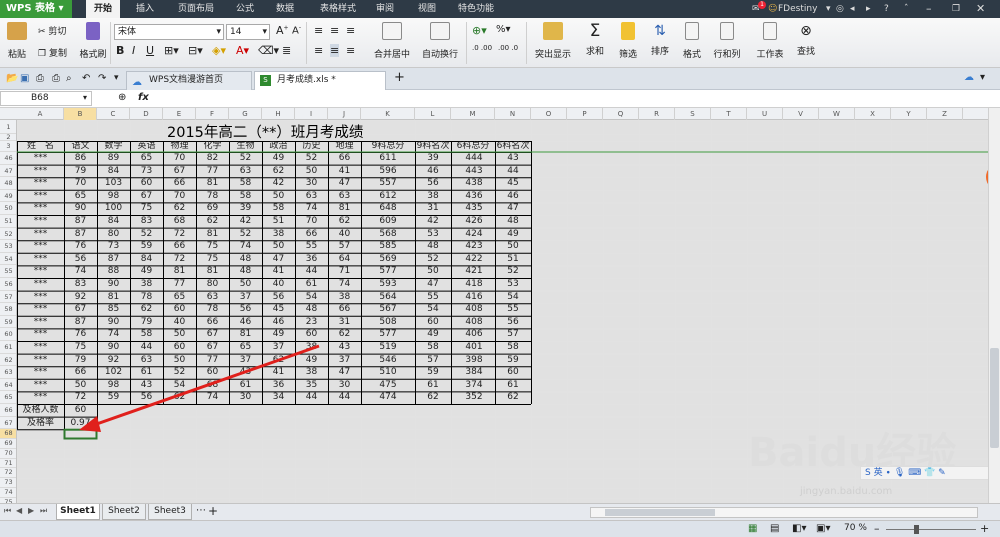 This screenshot has height=537, width=1000. Describe the element at coordinates (8, 183) in the screenshot. I see `row-header: 48` at that location.